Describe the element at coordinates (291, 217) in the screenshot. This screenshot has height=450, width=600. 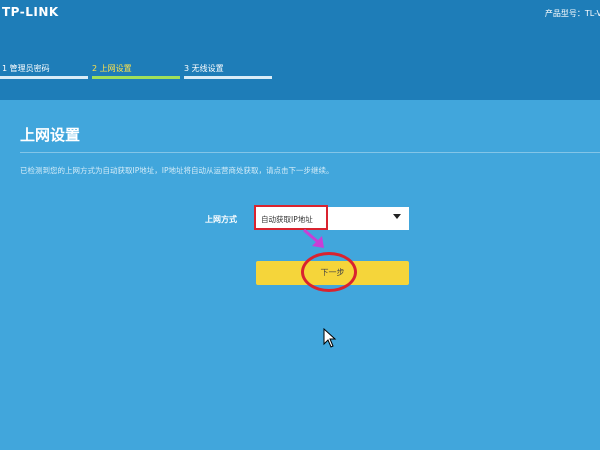
I see `annotation-red-rectangle` at that location.